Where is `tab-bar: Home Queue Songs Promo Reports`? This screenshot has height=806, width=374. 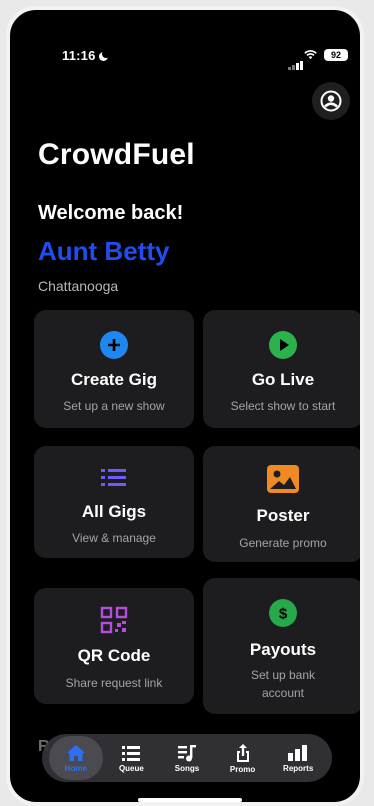
tab-bar: Home Queue Songs Promo Reports is located at coordinates (187, 758).